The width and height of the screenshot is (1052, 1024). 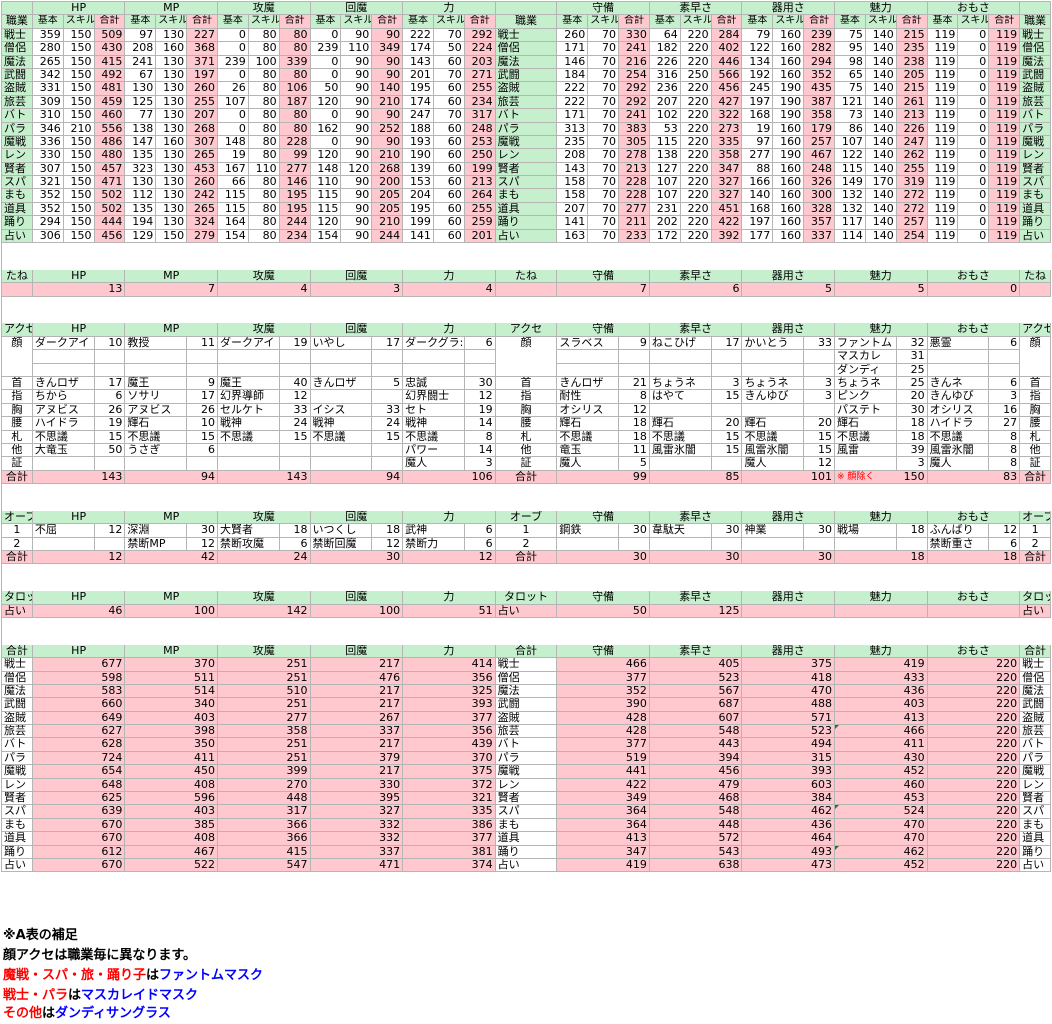 What do you see at coordinates (357, 745) in the screenshot?
I see `sum-value: 217` at bounding box center [357, 745].